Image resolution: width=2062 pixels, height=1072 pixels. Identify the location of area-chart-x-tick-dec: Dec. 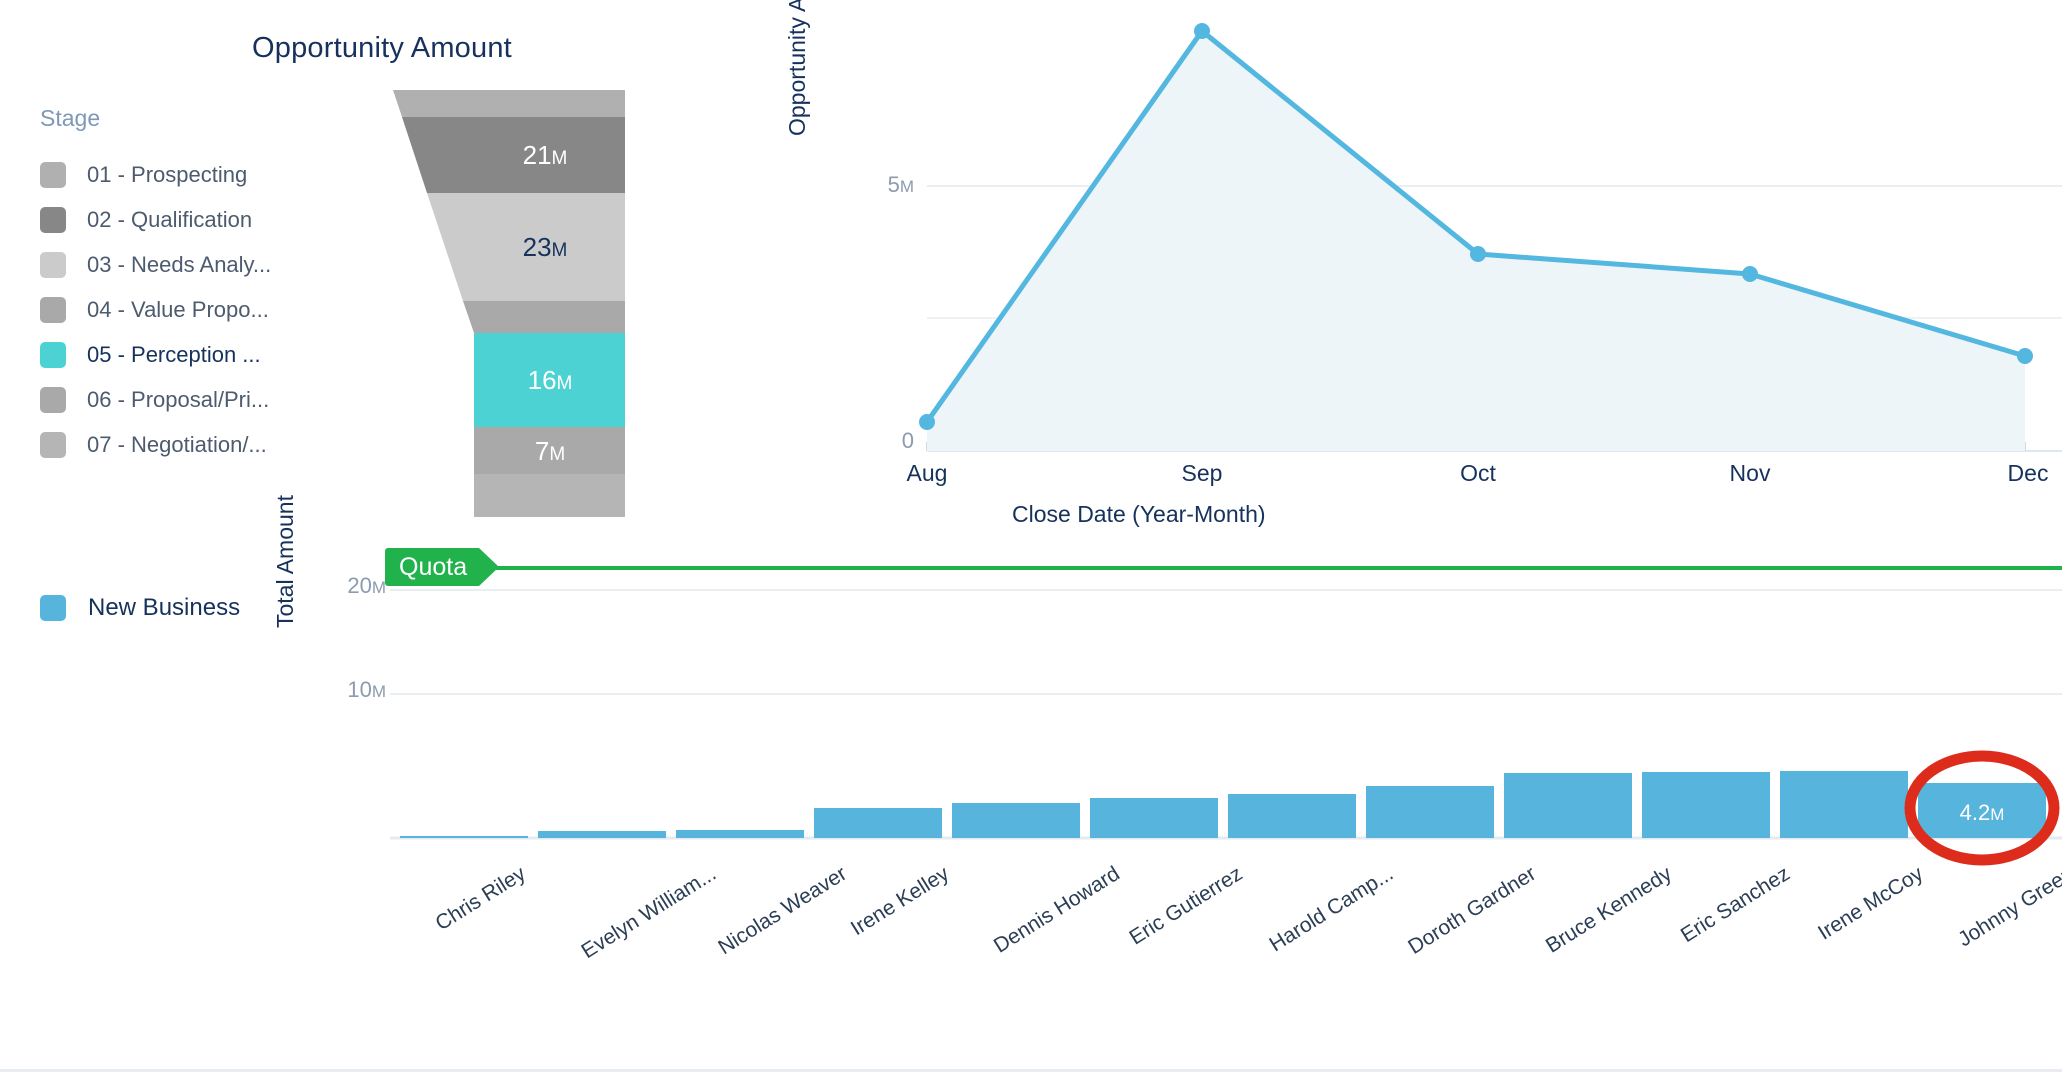
(2028, 473).